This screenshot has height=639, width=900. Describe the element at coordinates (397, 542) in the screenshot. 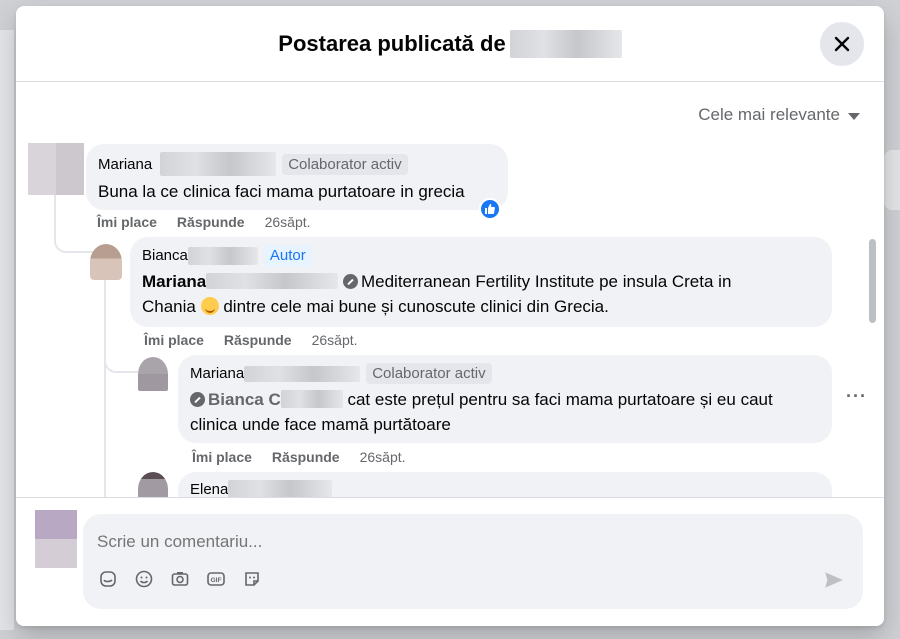

I see `comment-input` at that location.